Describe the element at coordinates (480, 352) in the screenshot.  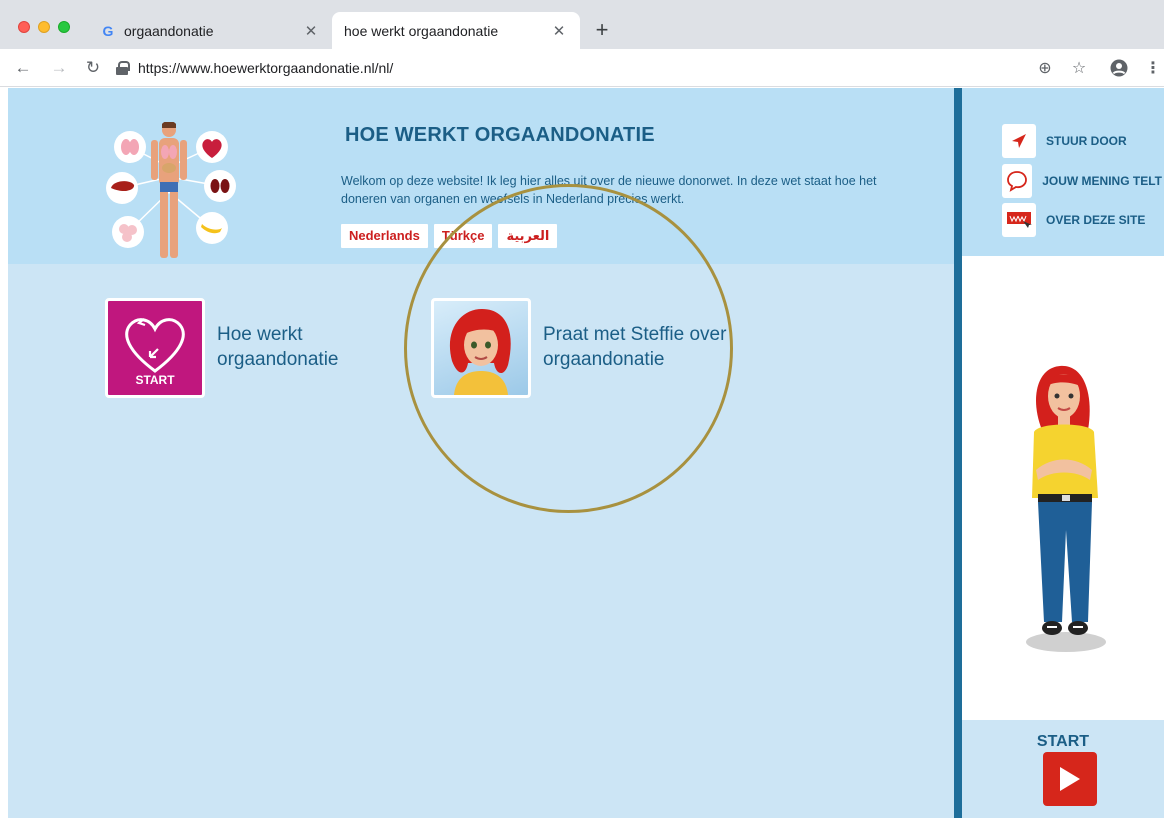
I see `steffie-avatar` at that location.